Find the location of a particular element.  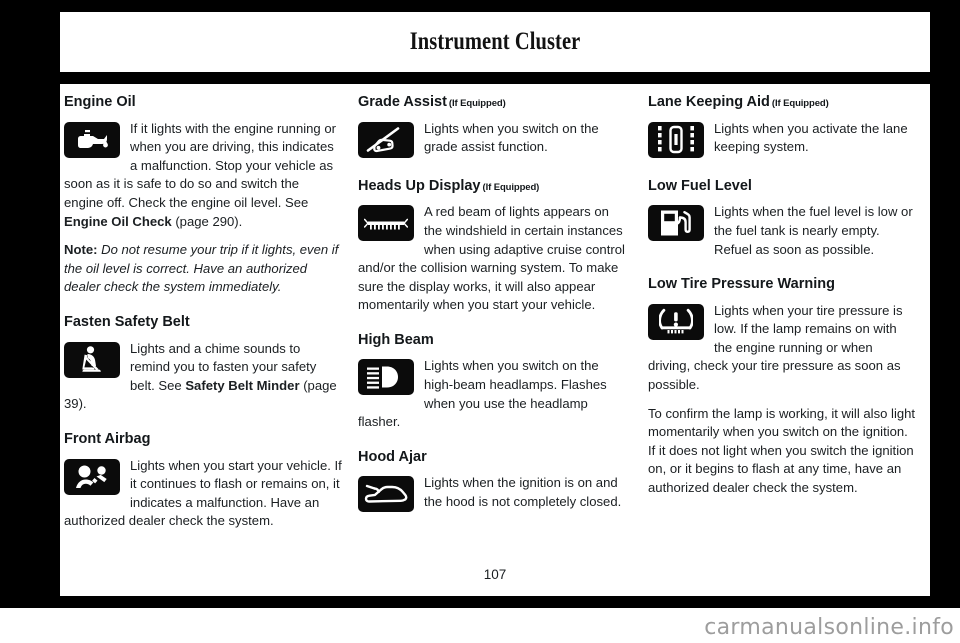

section-title-lane-keeping-aid: Lane Keeping Aid (If Equipped) is located at coordinates (783, 102).